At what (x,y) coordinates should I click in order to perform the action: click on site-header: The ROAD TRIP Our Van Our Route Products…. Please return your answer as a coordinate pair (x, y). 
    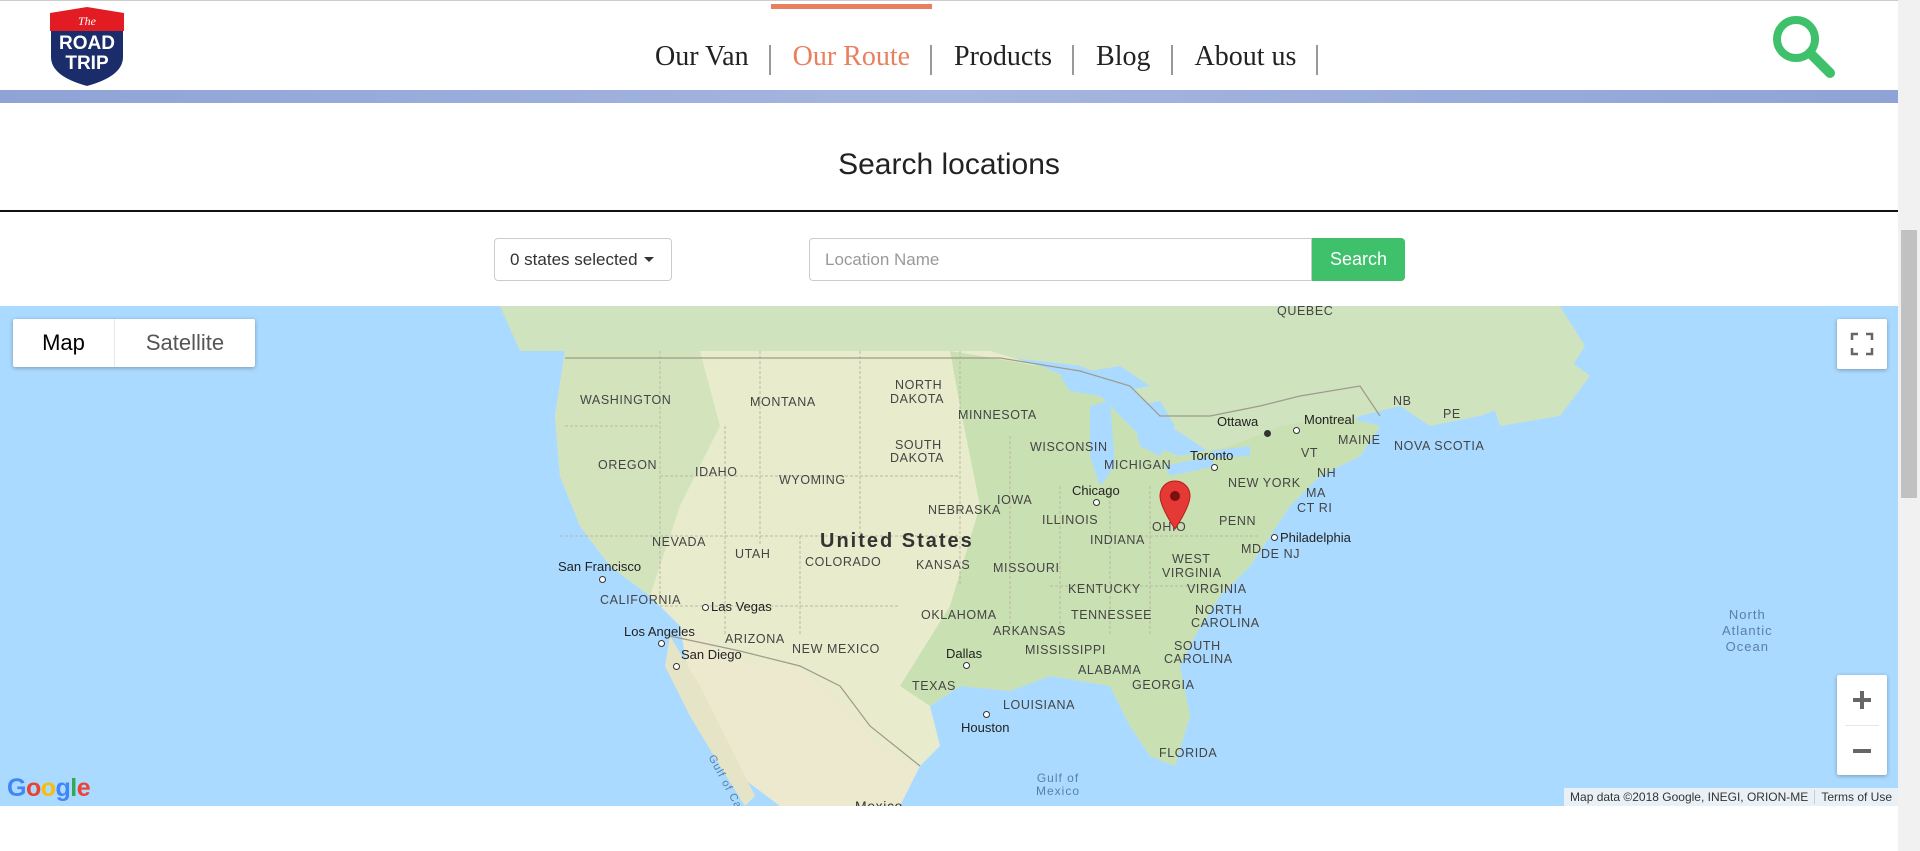
    Looking at the image, I should click on (949, 45).